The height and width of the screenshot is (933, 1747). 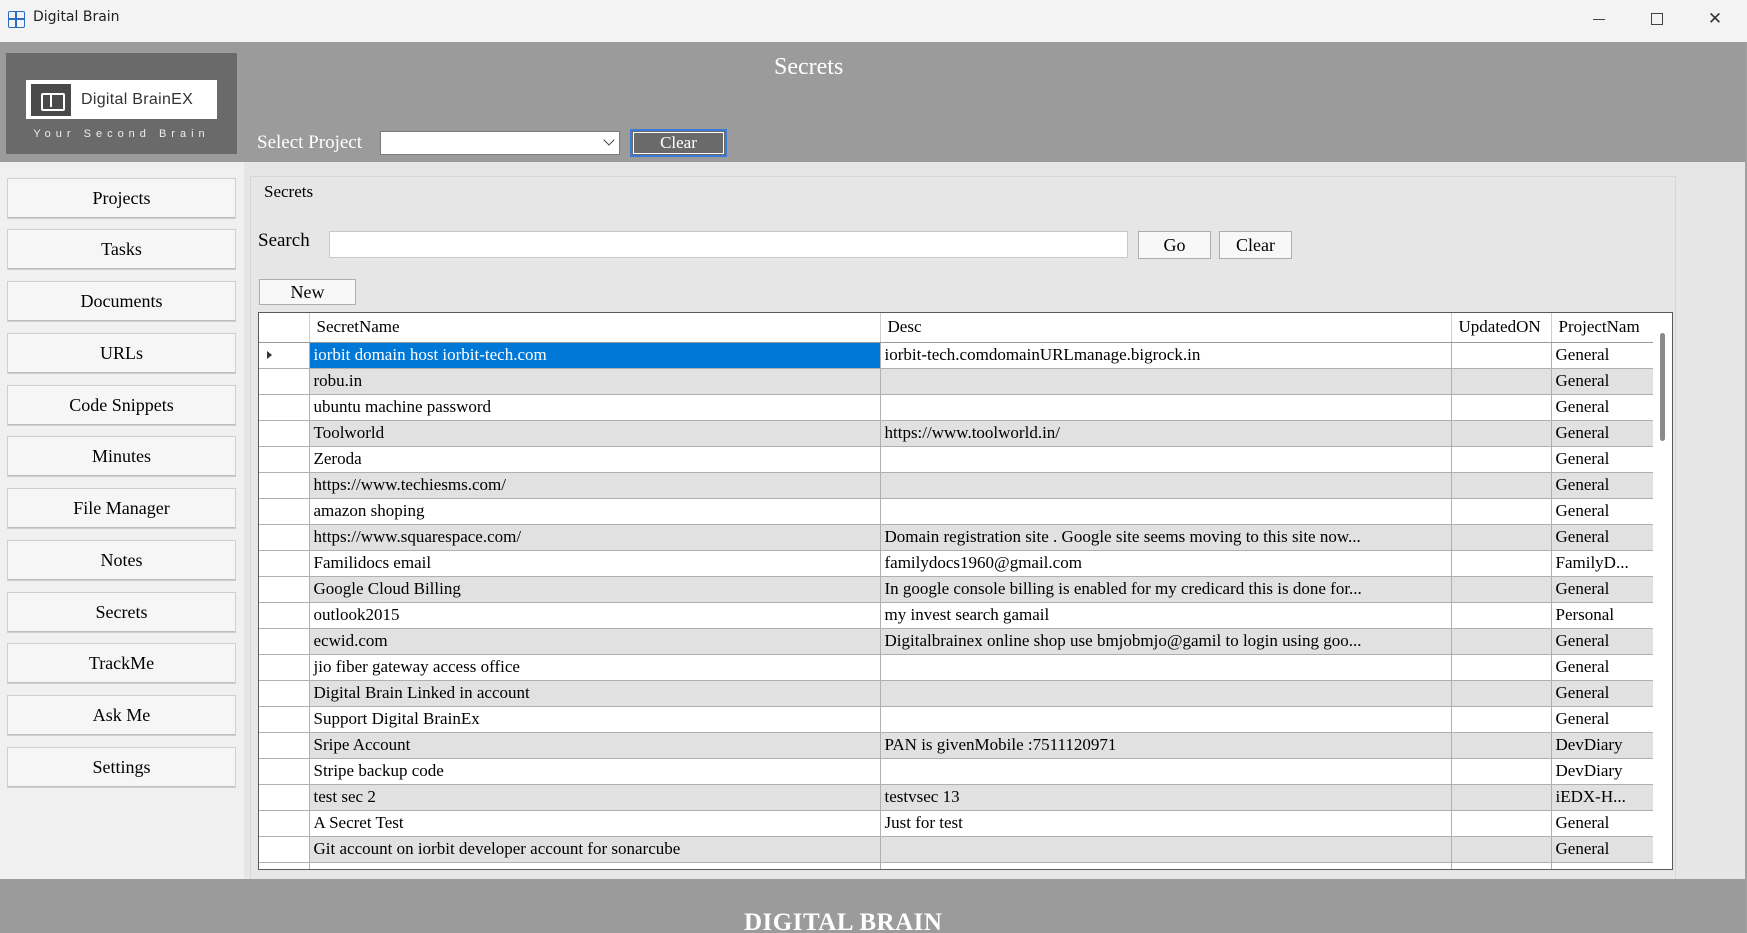 What do you see at coordinates (121, 353) in the screenshot?
I see `sidebar-item-urls: URLs` at bounding box center [121, 353].